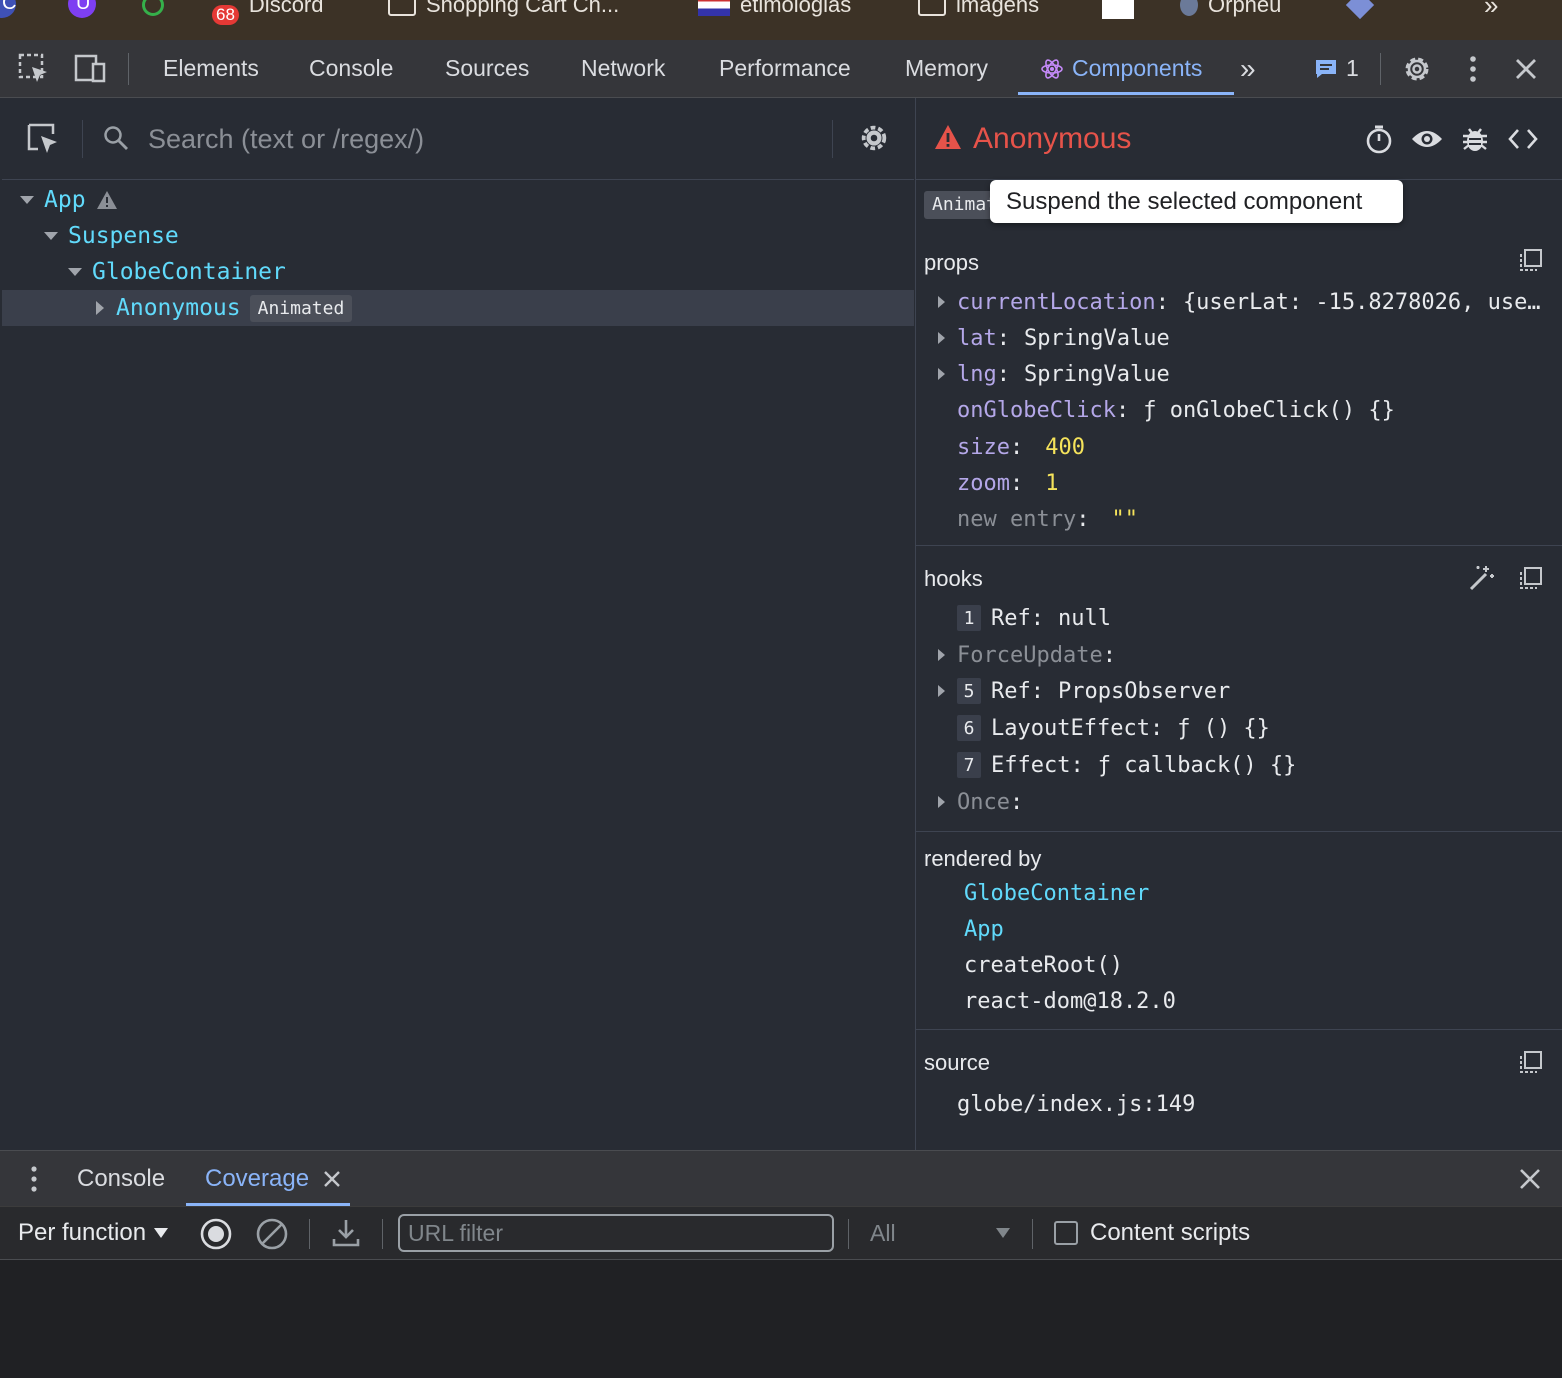 This screenshot has width=1562, height=1378. I want to click on content-scripts-toggle: Content scripts, so click(1152, 1233).